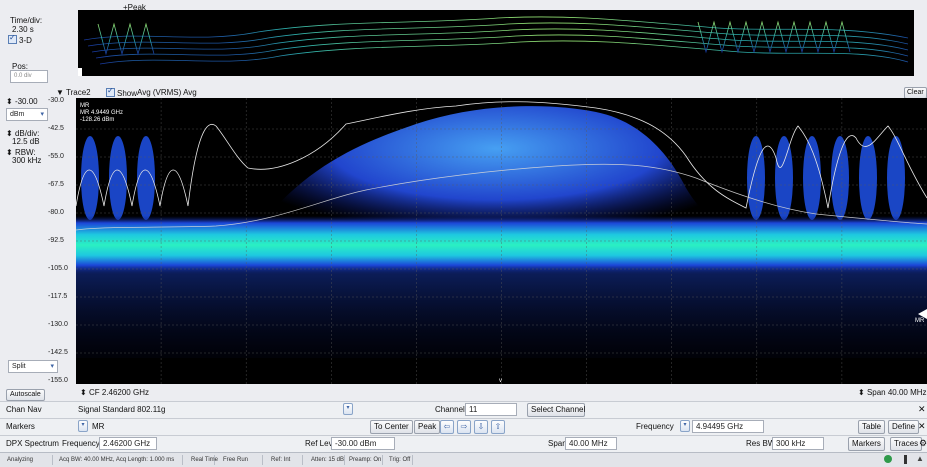 The width and height of the screenshot is (927, 467). I want to click on y-axis-tick-label: -105.0, so click(58, 268).